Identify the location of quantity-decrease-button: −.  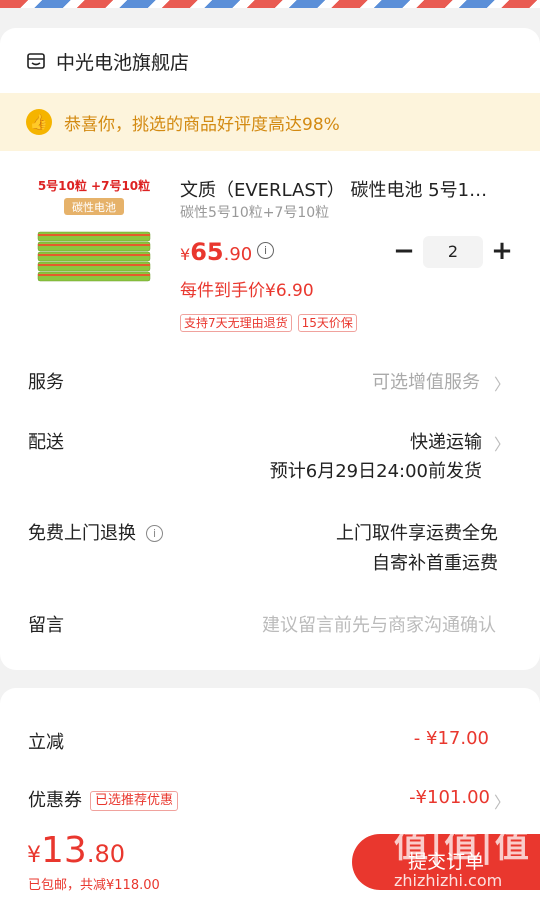
(404, 251).